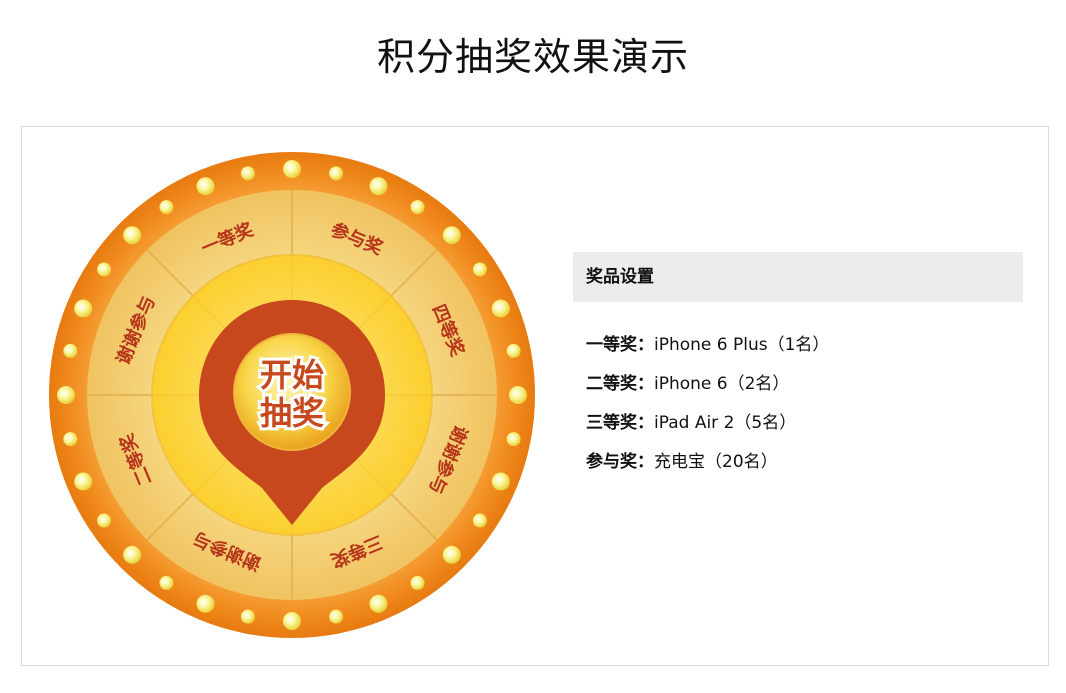  Describe the element at coordinates (742, 345) in the screenshot. I see `prize-name: iPhone 6 Plus（1名）` at that location.